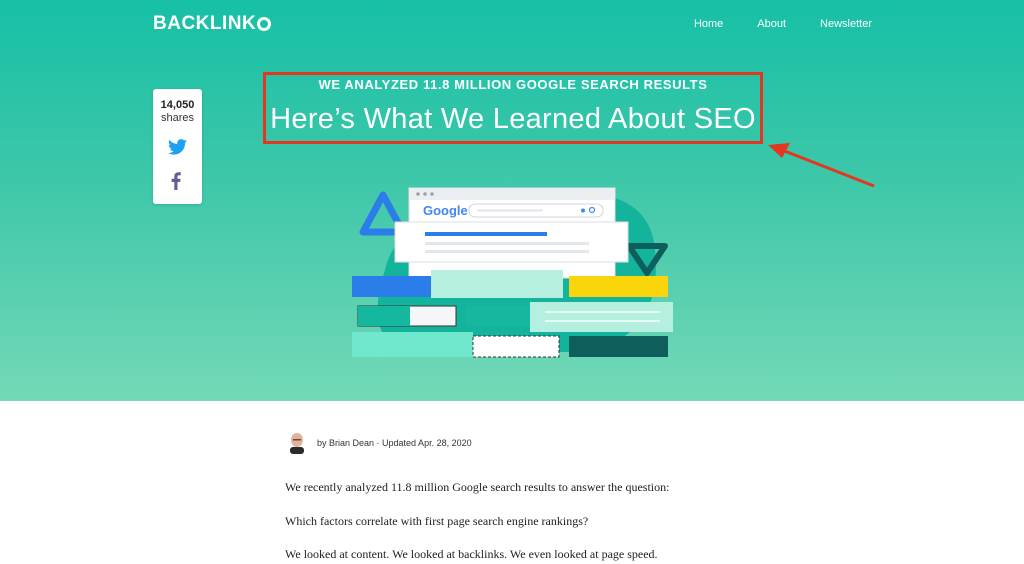 Image resolution: width=1024 pixels, height=564 pixels. Describe the element at coordinates (512, 194) in the screenshot. I see `browser-titlebar` at that location.